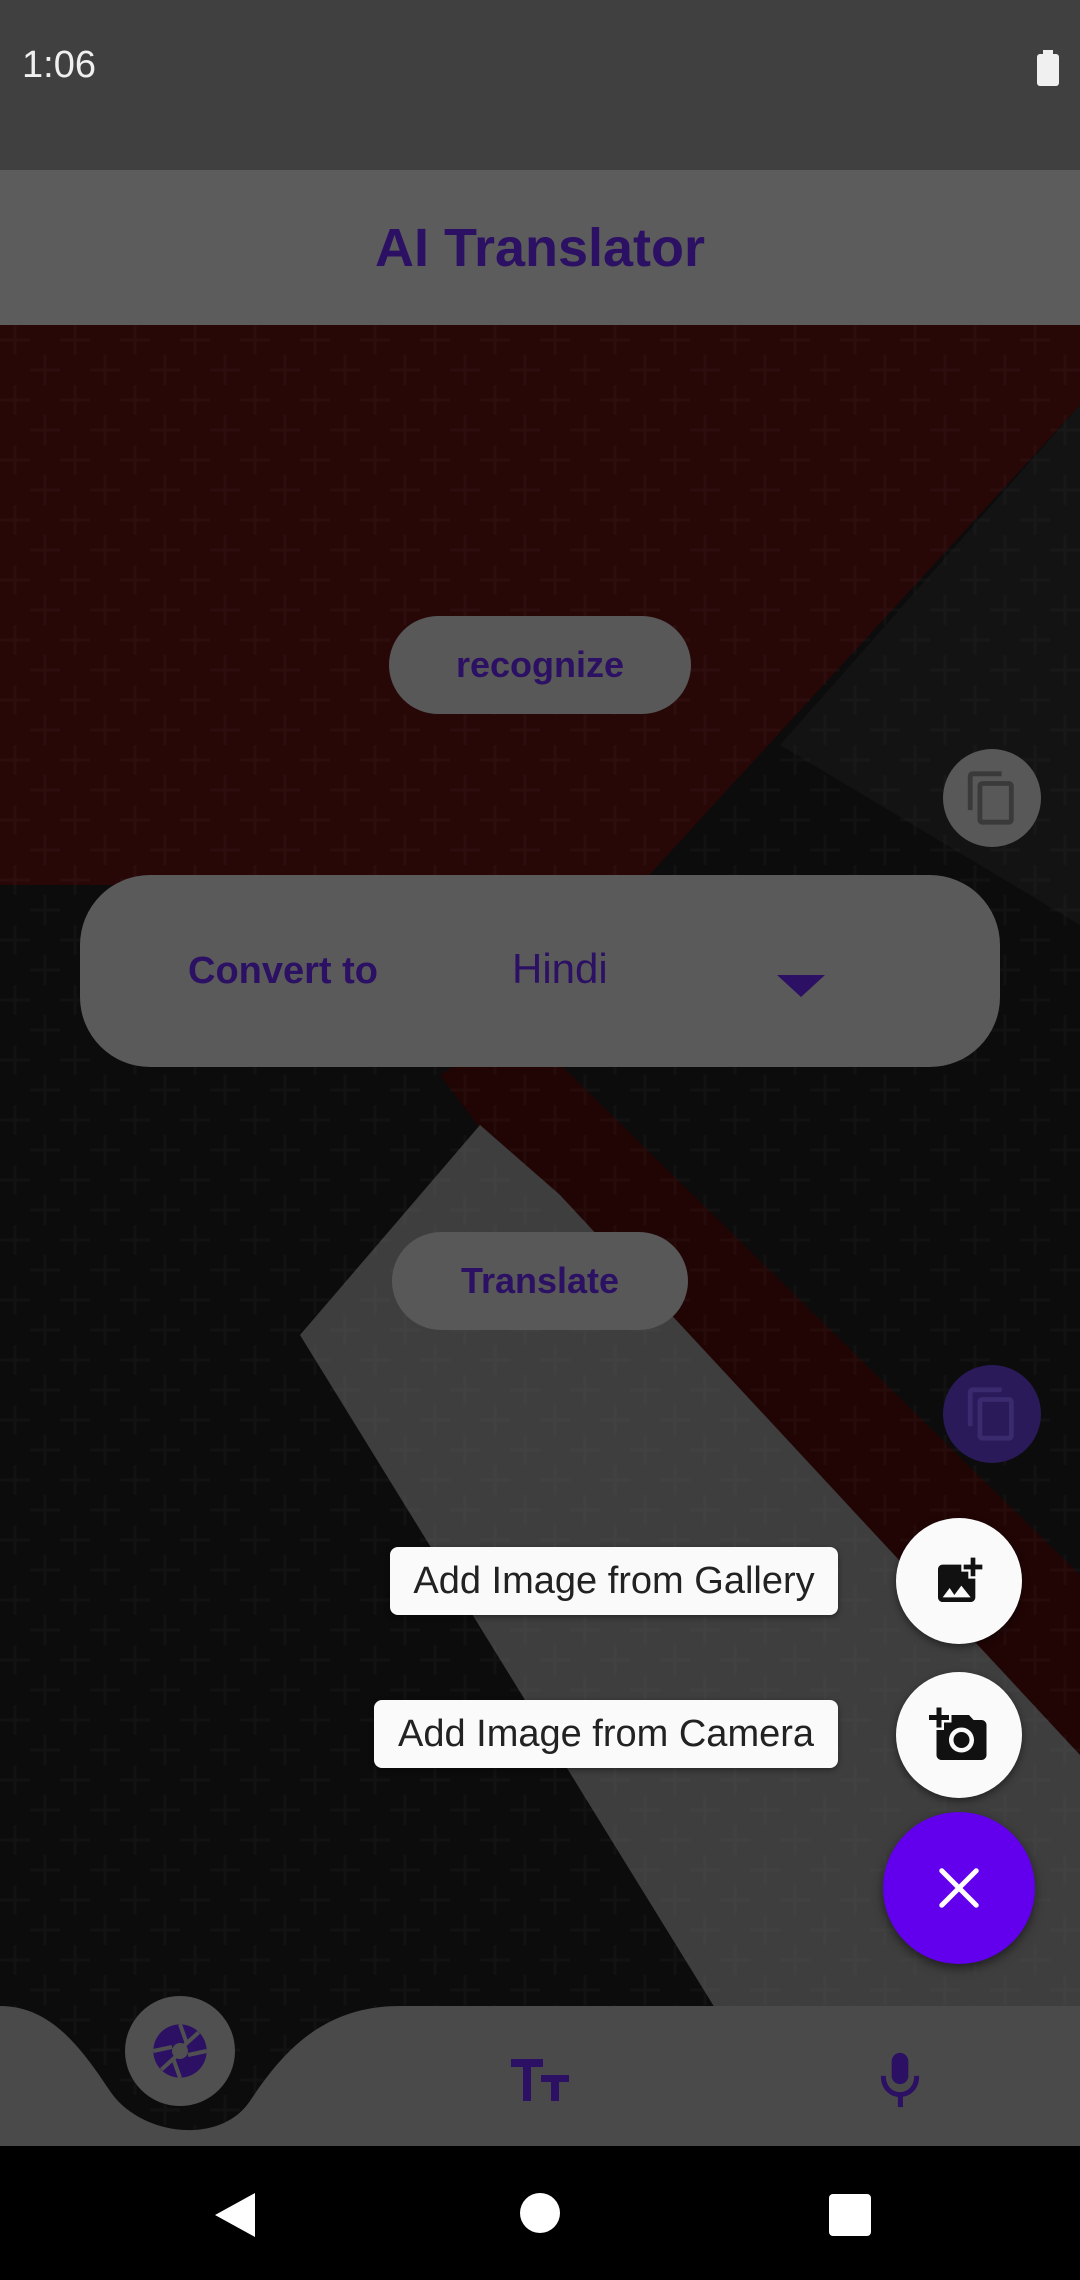 This screenshot has height=2280, width=1080. I want to click on add-from-gallery-button, so click(959, 1581).